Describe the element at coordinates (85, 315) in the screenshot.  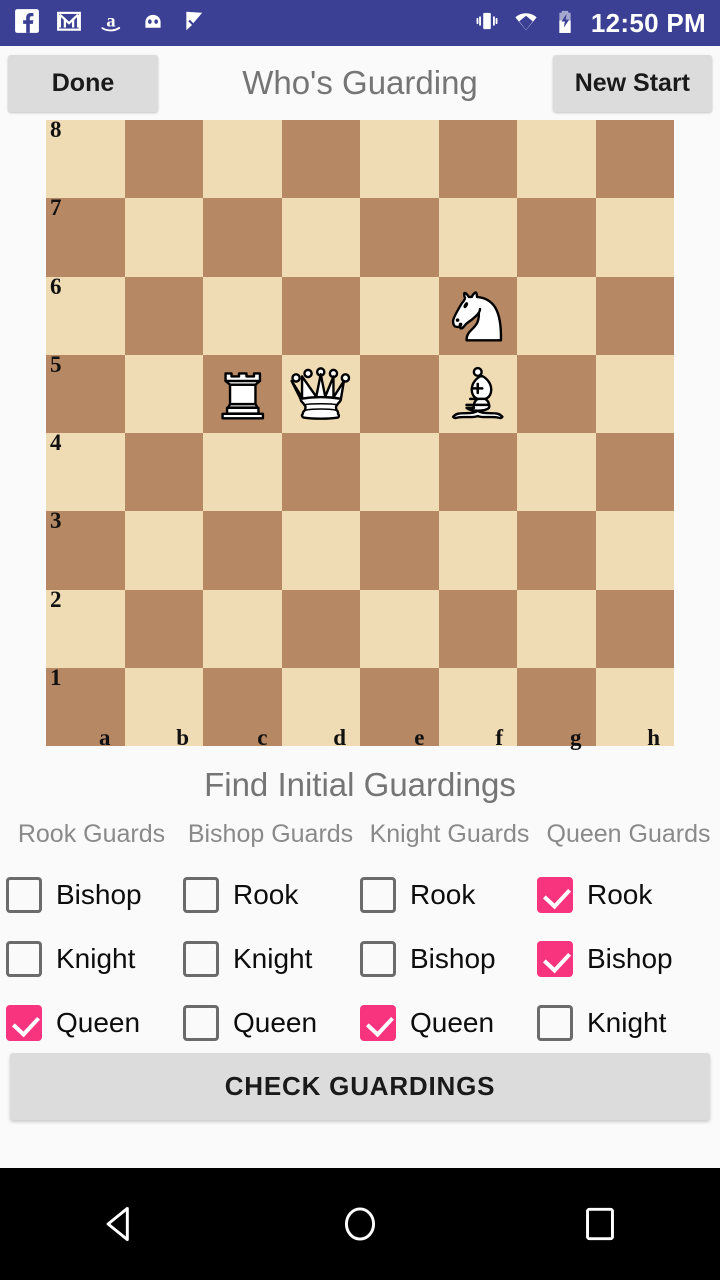
I see `board-square-a6: 6` at that location.